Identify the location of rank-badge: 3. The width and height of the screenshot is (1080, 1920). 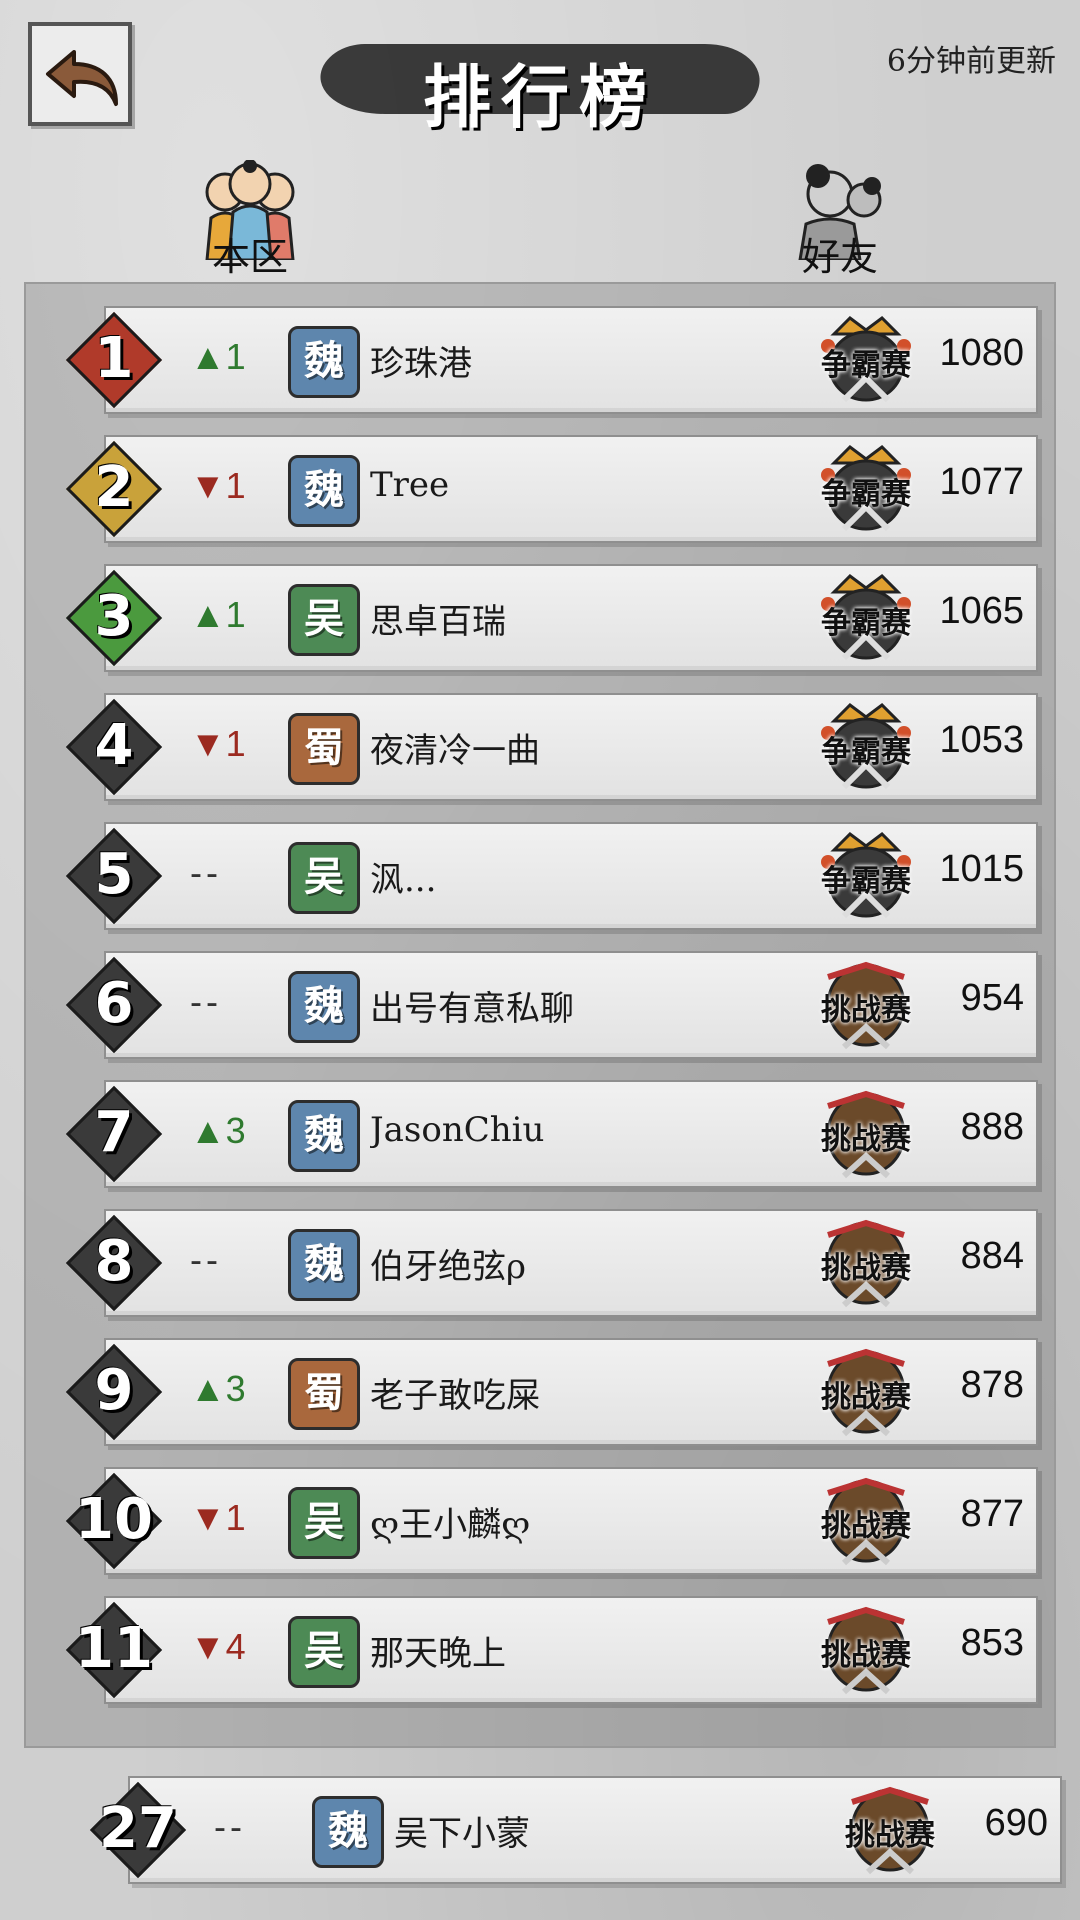
(114, 618).